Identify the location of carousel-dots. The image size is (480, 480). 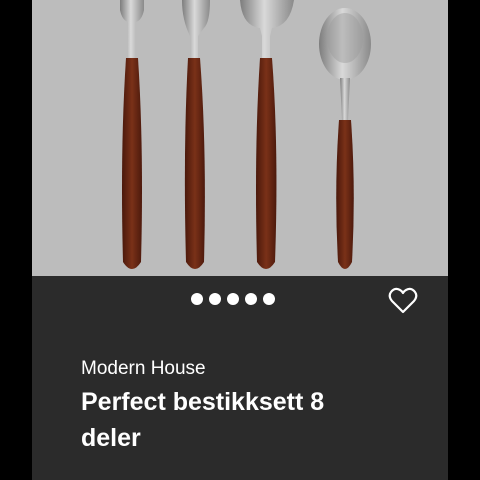
(233, 299).